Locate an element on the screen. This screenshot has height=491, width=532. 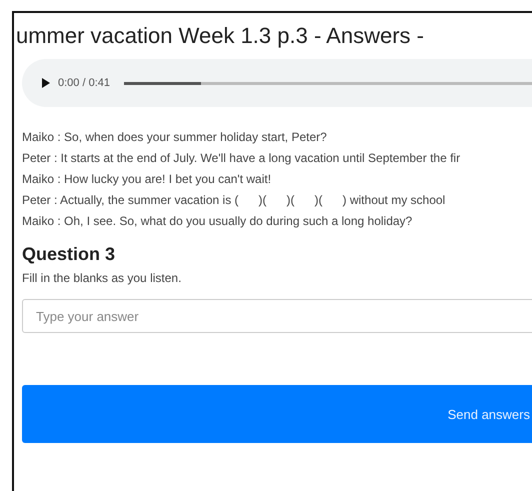
time-display: 0:00 / 0:41 is located at coordinates (84, 83).